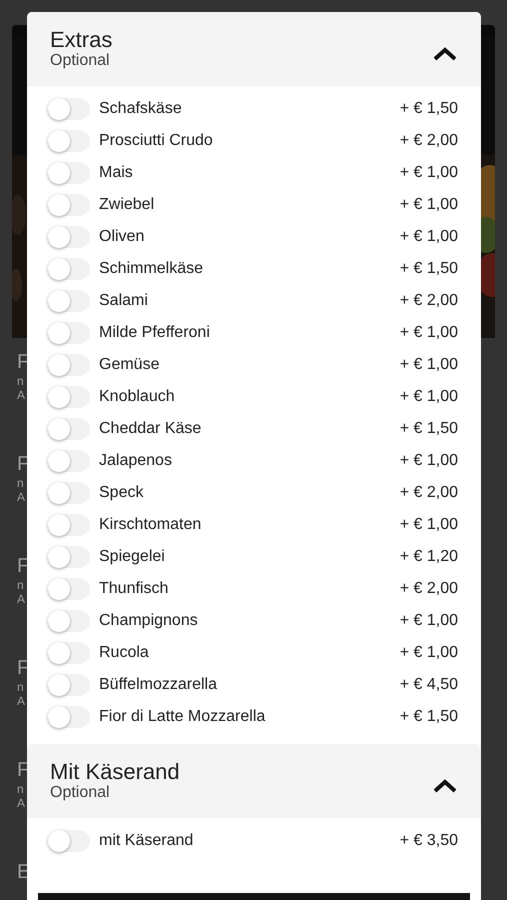 The image size is (507, 900). Describe the element at coordinates (122, 237) in the screenshot. I see `option-name: Oliven` at that location.